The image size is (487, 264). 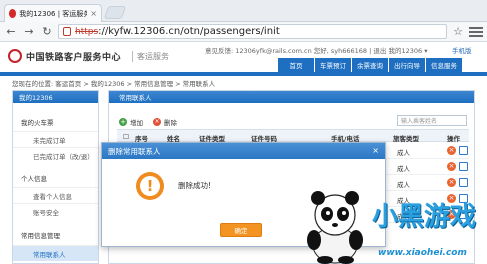 I want to click on add-icon: +, so click(x=123, y=122).